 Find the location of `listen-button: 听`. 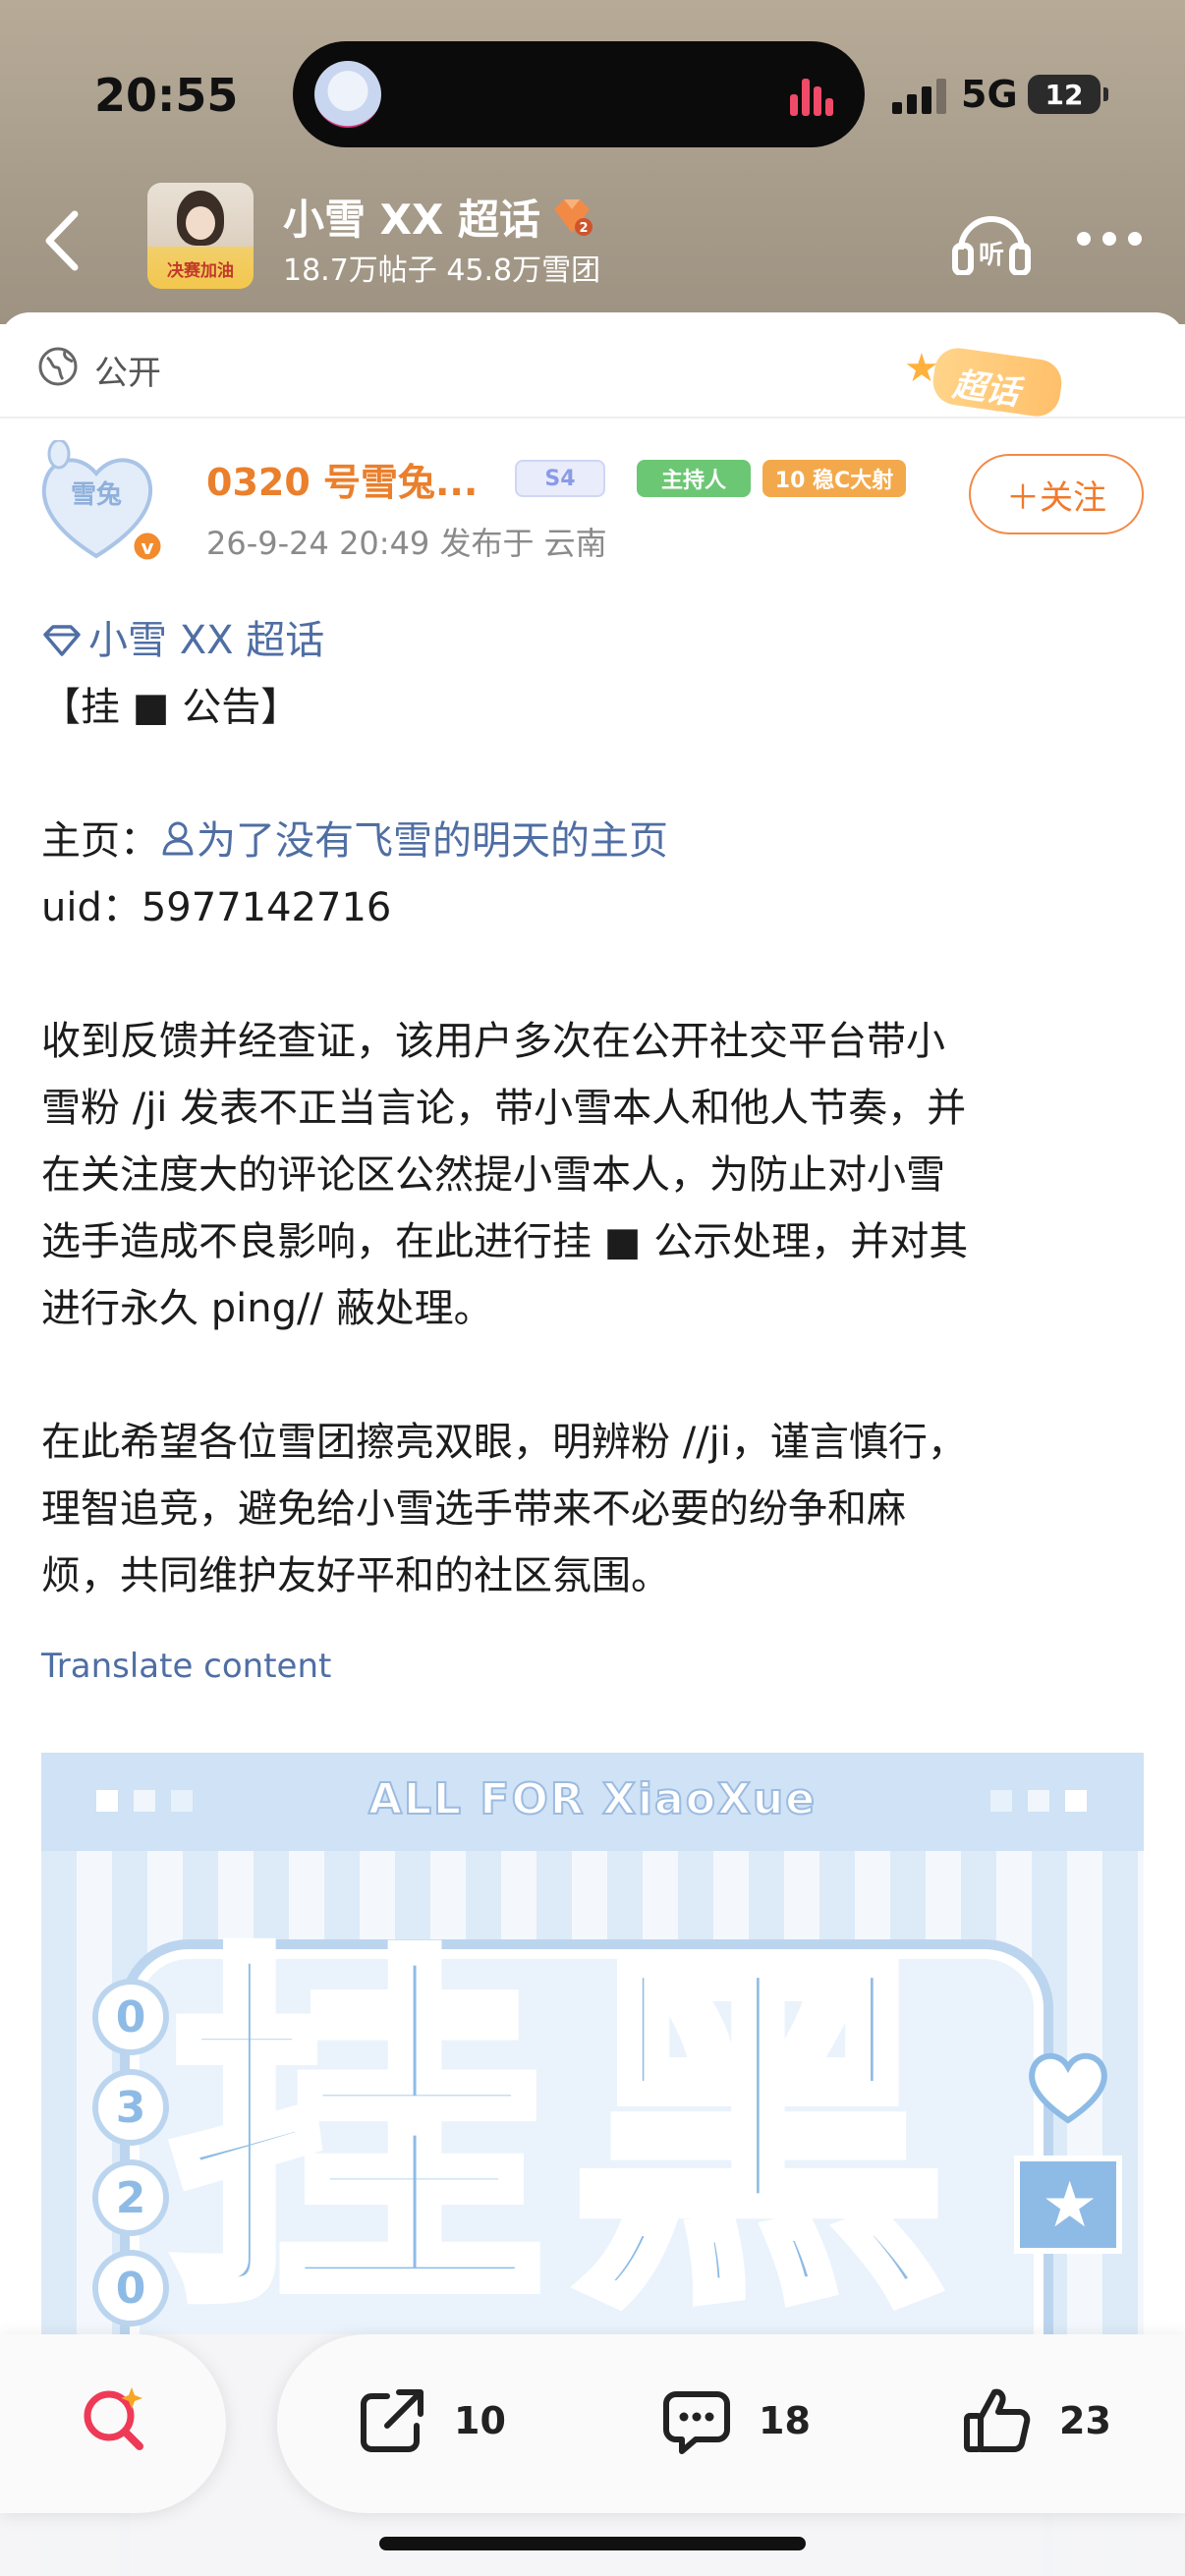

listen-button: 听 is located at coordinates (992, 241).